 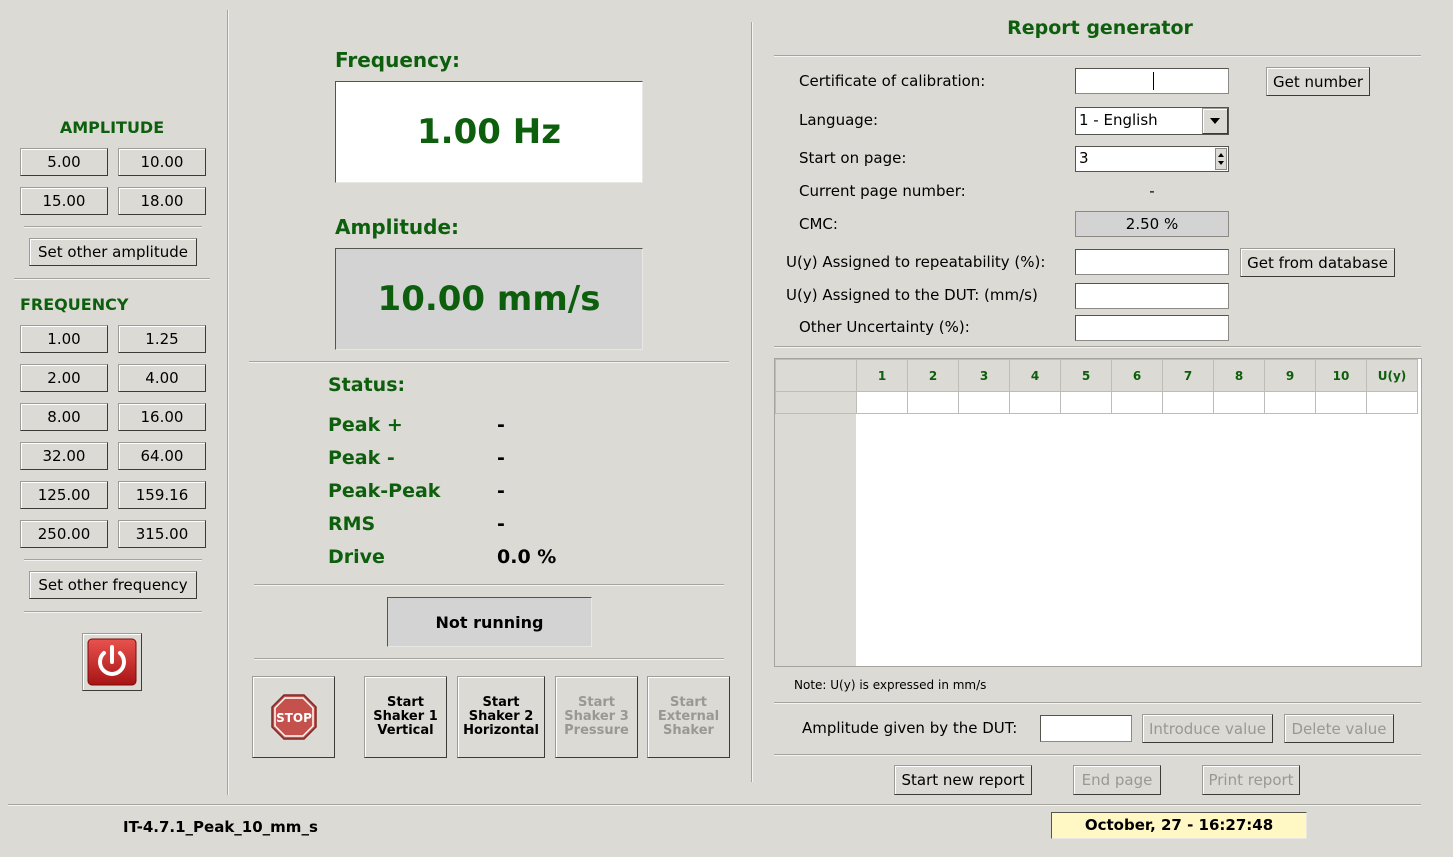 What do you see at coordinates (501, 491) in the screenshot?
I see `status-value-peak-peak: -` at bounding box center [501, 491].